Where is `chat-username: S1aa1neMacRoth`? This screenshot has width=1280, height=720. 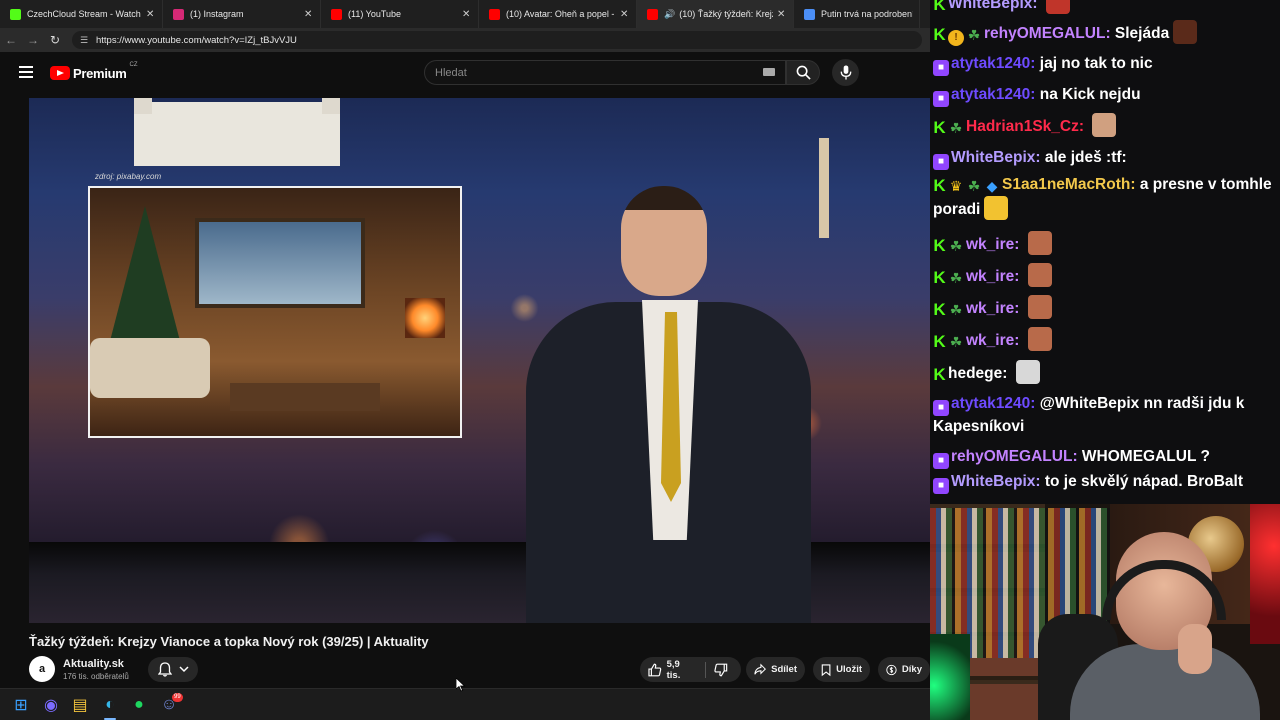
chat-username: S1aa1neMacRoth is located at coordinates (1066, 184).